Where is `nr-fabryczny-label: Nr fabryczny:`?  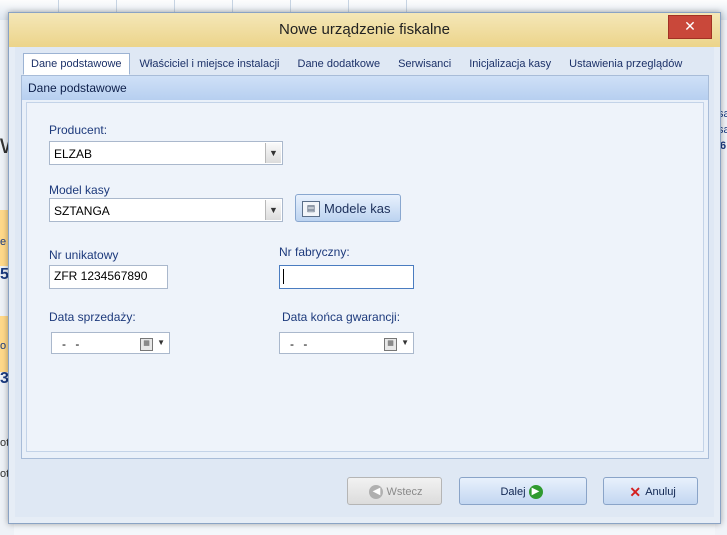 nr-fabryczny-label: Nr fabryczny: is located at coordinates (314, 252).